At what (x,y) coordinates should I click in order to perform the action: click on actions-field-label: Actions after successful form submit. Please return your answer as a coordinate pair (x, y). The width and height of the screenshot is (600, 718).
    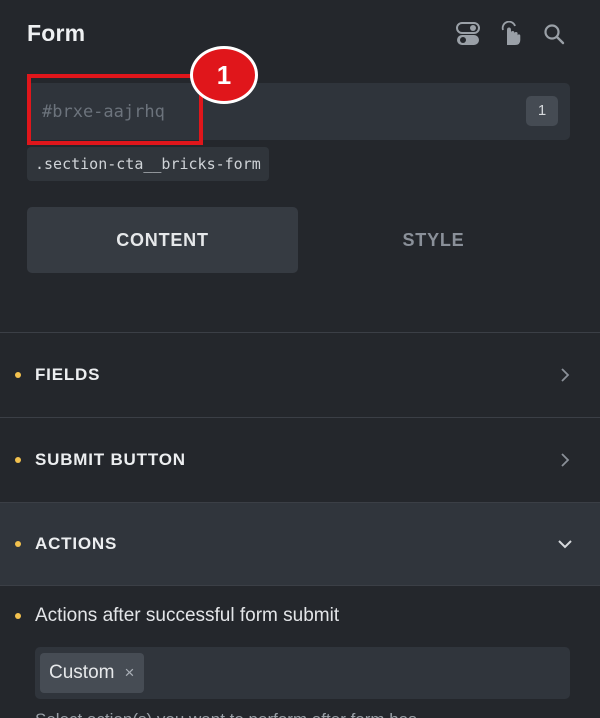
    Looking at the image, I should click on (187, 615).